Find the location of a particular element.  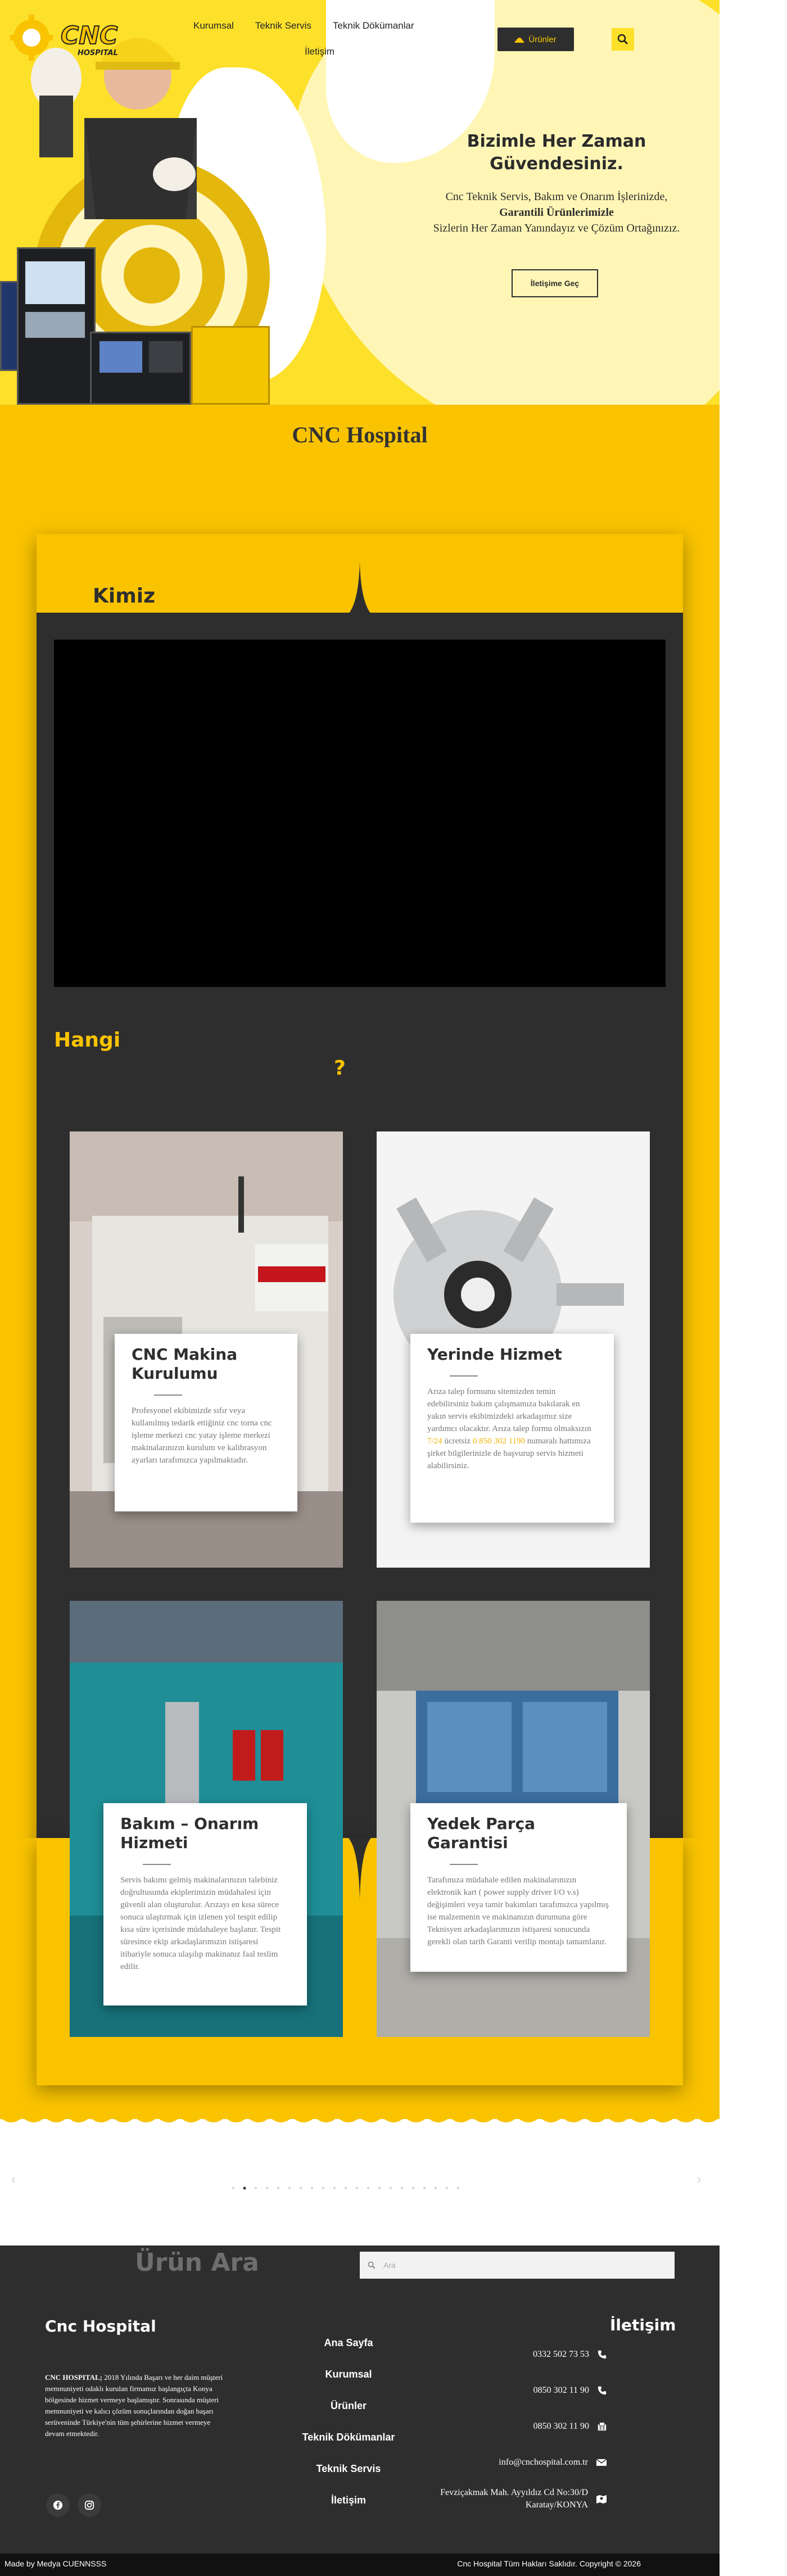

email-address: info@cnchospital.com.tr is located at coordinates (543, 2462).